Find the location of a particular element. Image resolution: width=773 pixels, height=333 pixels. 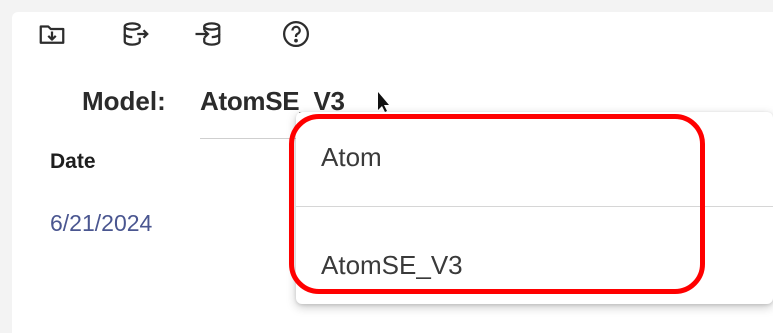

folder-download-icon is located at coordinates (52, 34).